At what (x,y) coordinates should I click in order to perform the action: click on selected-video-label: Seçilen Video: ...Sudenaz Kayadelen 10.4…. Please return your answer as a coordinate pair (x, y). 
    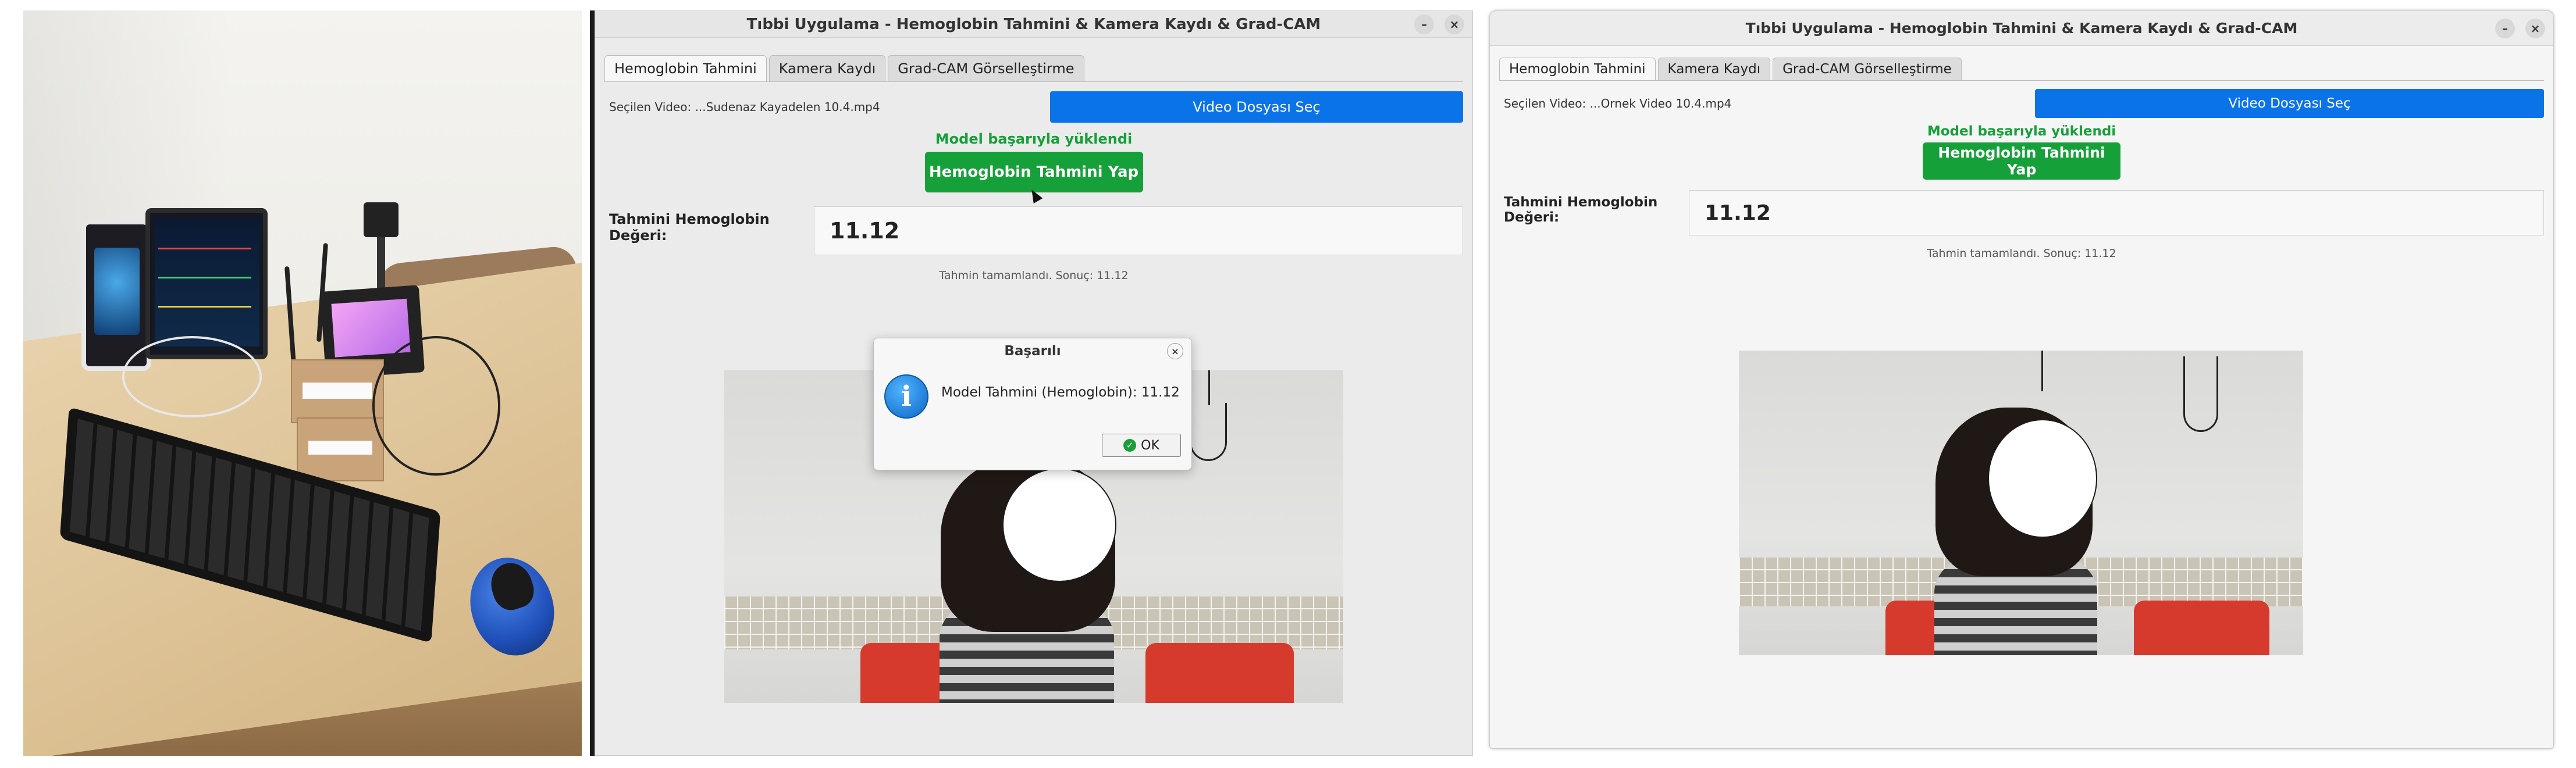
    Looking at the image, I should click on (744, 107).